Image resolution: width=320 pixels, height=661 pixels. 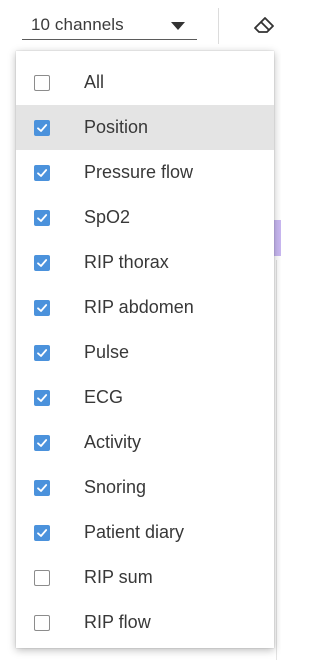 I want to click on menu-item-label: RIP abdomen, so click(x=139, y=307).